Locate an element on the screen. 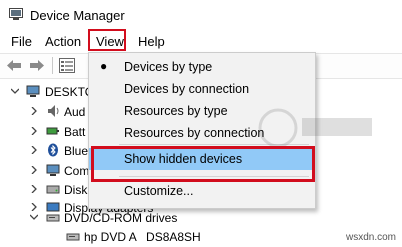  tree-item-hp-dvd: hp DVD A DS8A8SH is located at coordinates (201, 237).